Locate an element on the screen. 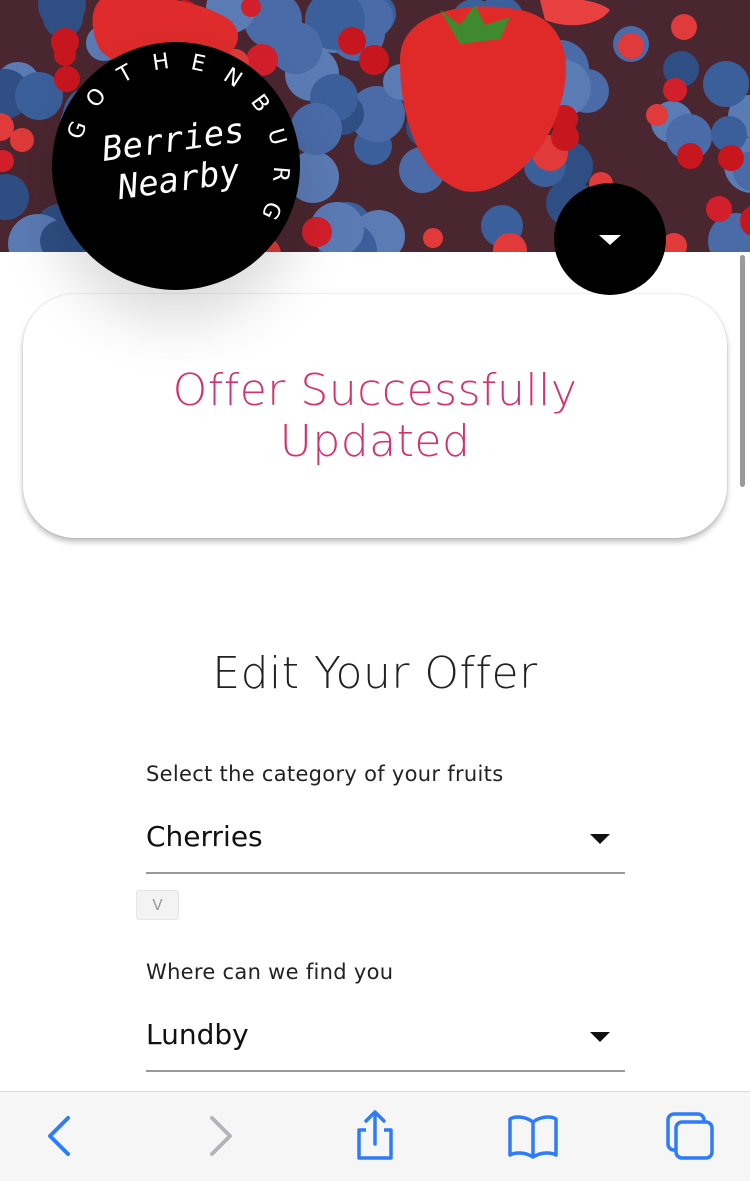 This screenshot has height=1181, width=750. share-icon is located at coordinates (375, 1136).